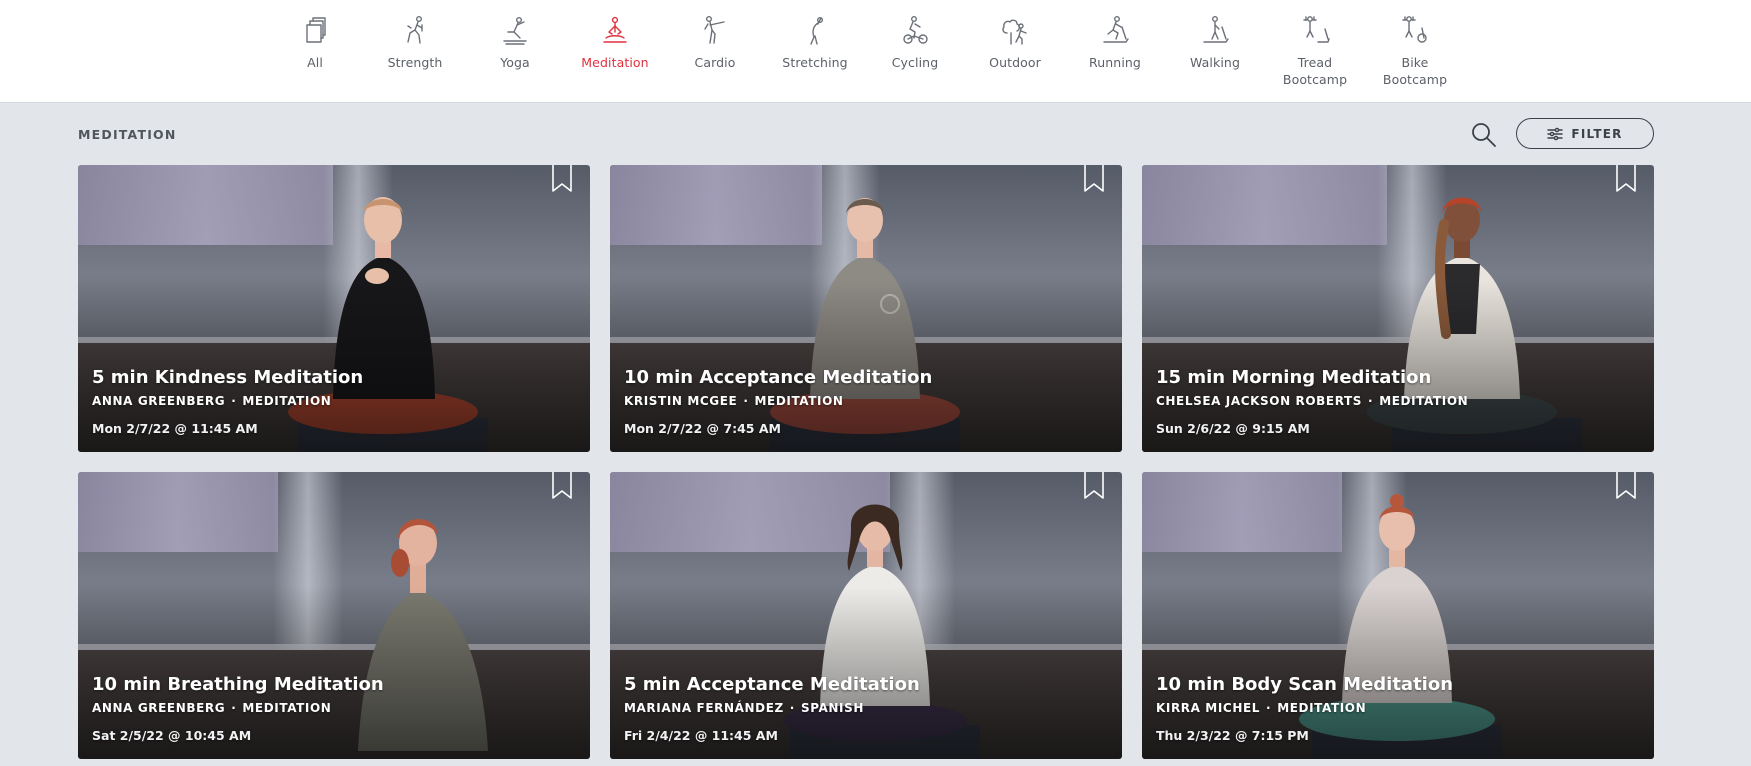  I want to click on category-label: Yoga, so click(515, 62).